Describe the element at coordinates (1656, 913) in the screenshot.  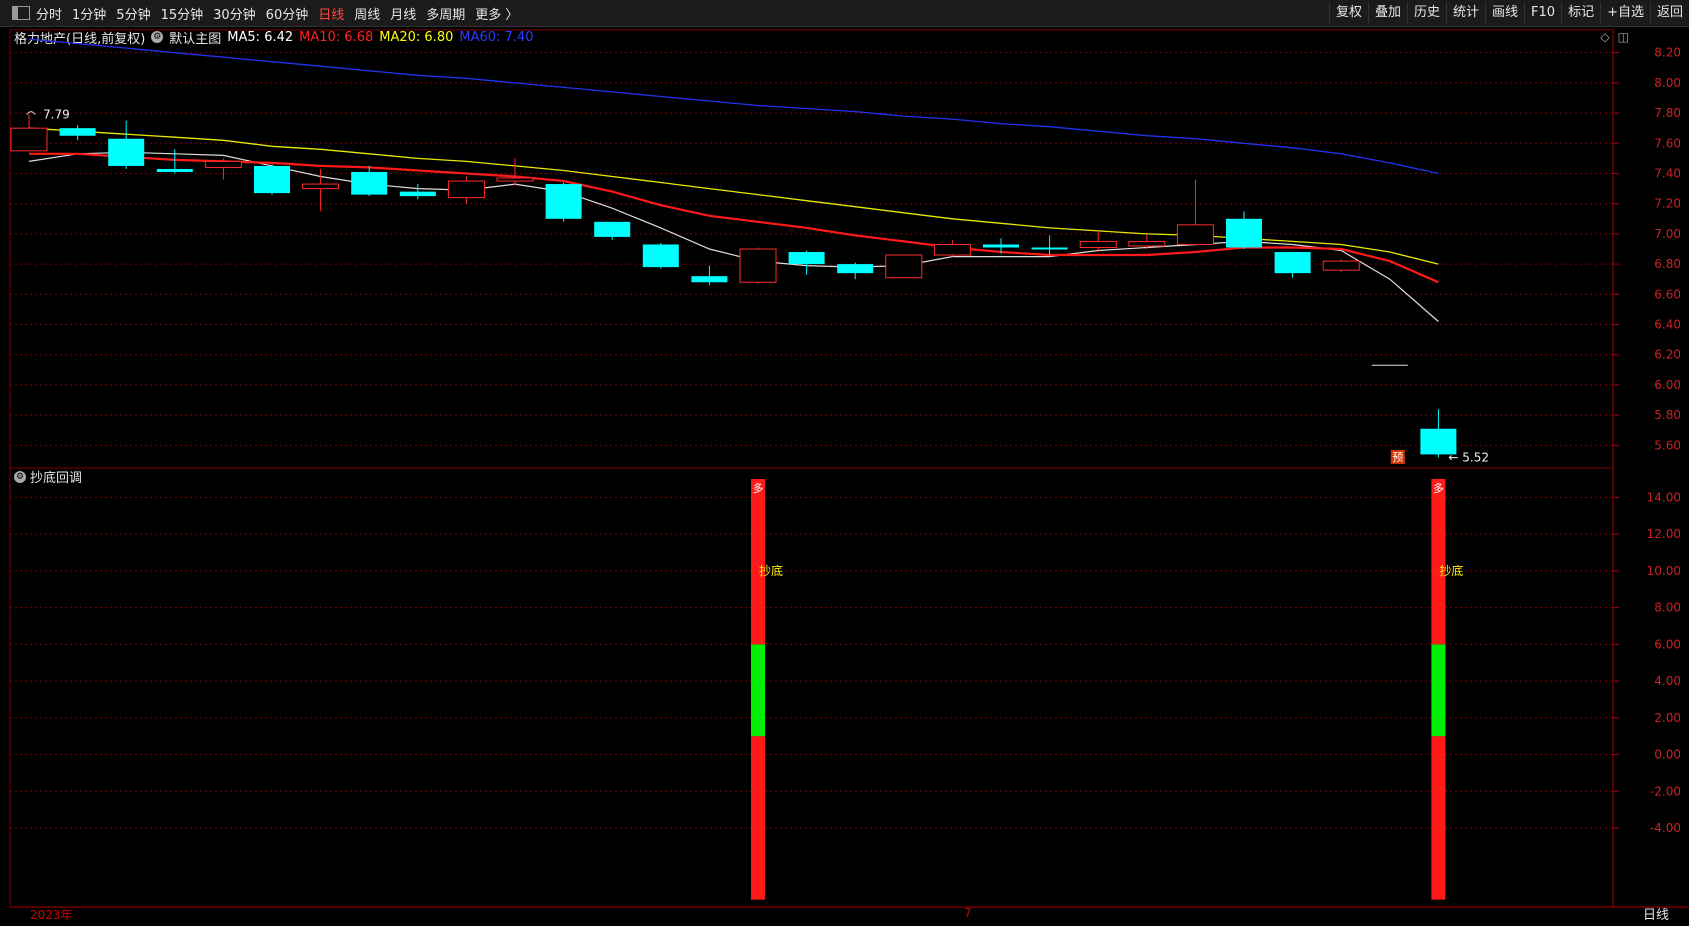
I see `period-tab-footer: 日线` at that location.